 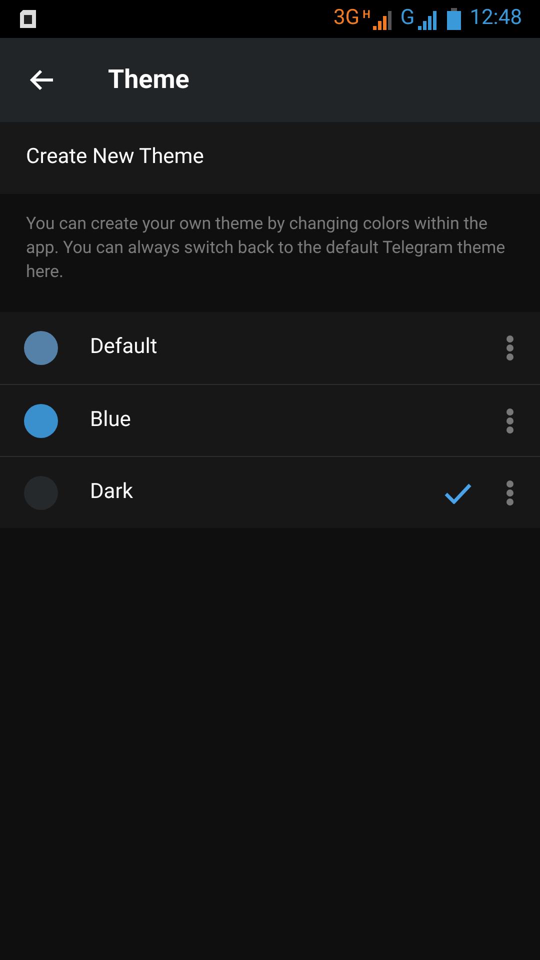 I want to click on create-theme-item: Create New Theme, so click(x=270, y=158).